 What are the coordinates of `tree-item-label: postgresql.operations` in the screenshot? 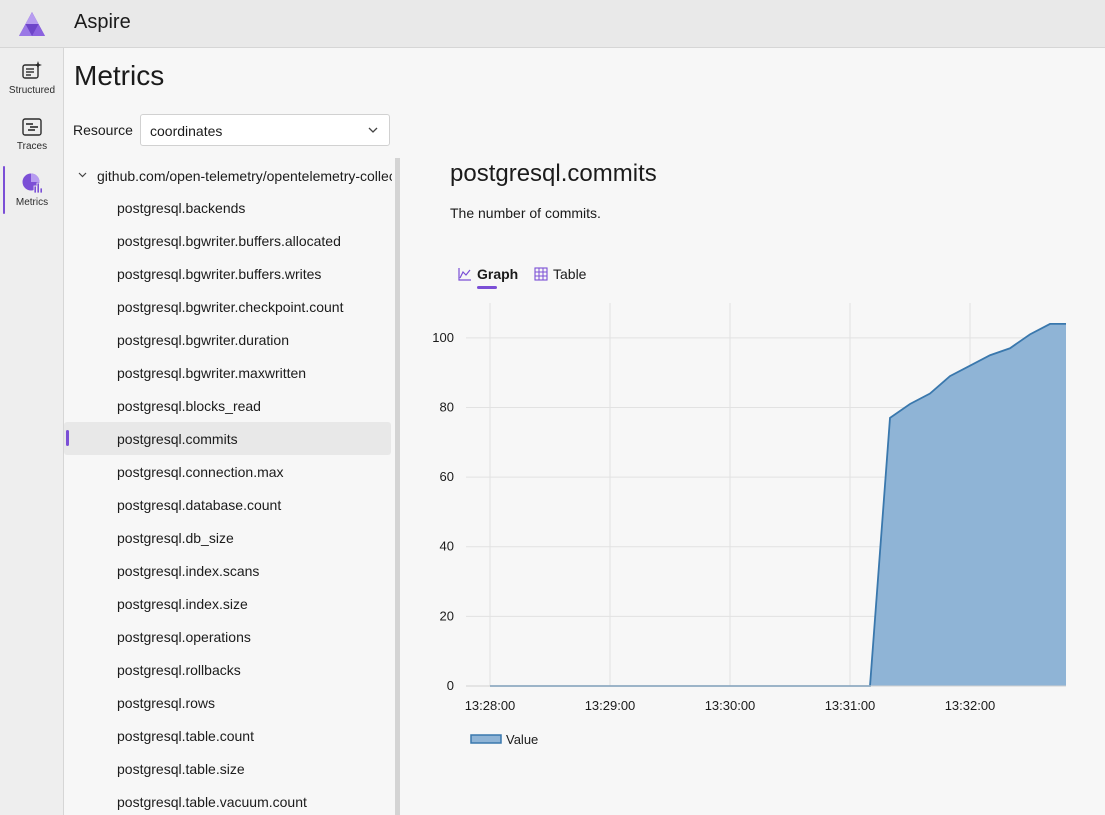 It's located at (184, 637).